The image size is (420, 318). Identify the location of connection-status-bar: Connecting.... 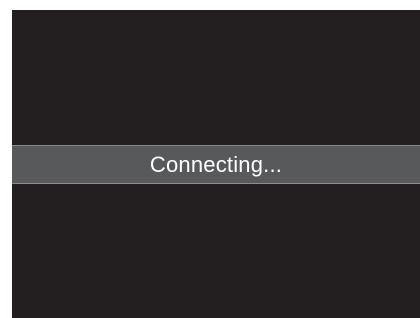
(216, 164).